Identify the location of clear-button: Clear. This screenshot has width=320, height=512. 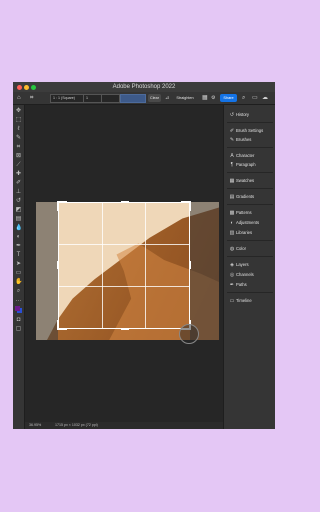
(154, 98).